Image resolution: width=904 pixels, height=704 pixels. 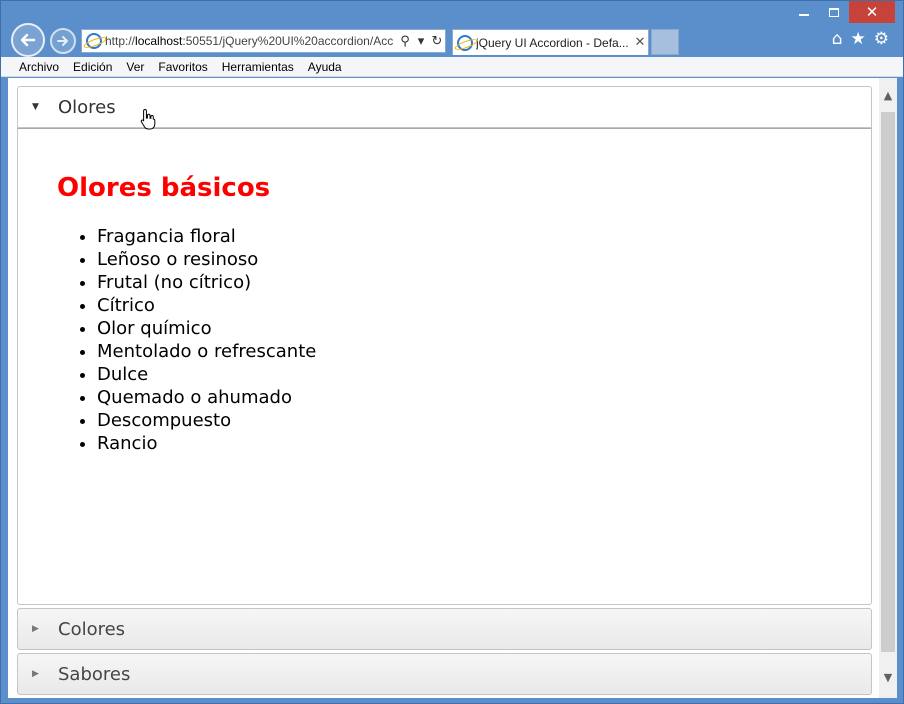 I want to click on list-item: Cítrico, so click(x=484, y=305).